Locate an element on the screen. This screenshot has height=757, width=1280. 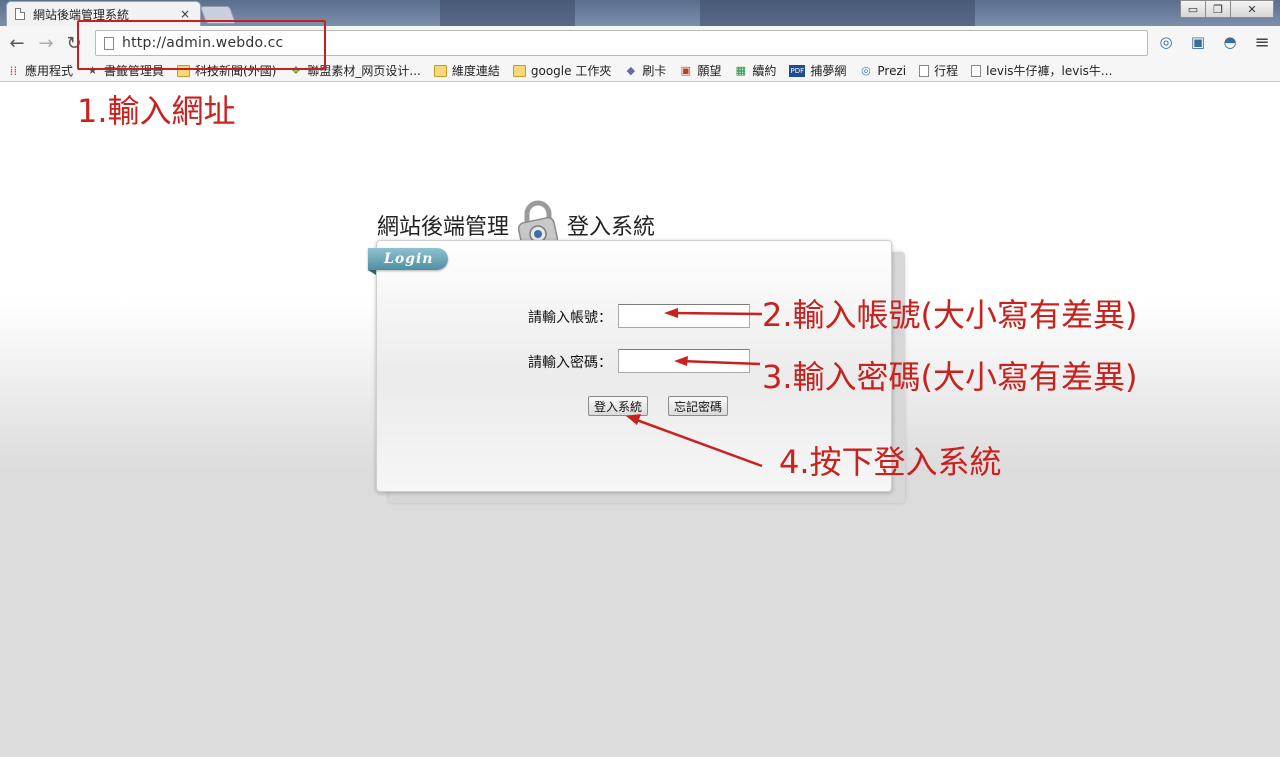
arrowhead-step4 is located at coordinates (633, 419).